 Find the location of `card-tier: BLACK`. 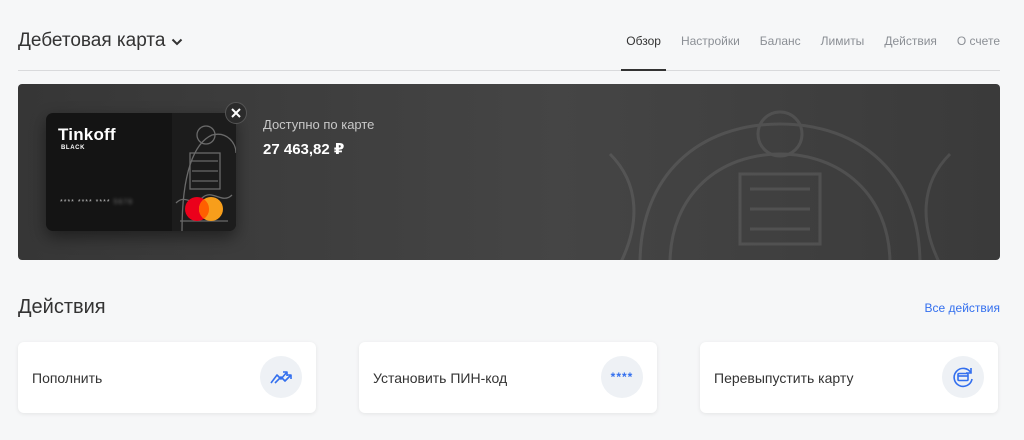

card-tier: BLACK is located at coordinates (73, 148).